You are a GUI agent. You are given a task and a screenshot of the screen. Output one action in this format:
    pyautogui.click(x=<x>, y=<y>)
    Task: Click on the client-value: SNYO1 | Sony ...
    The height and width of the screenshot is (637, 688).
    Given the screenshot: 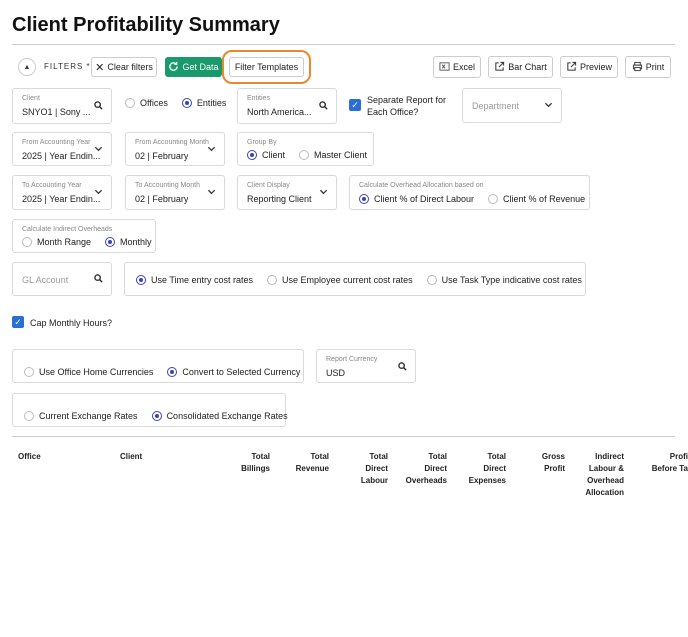 What is the action you would take?
    pyautogui.click(x=56, y=112)
    